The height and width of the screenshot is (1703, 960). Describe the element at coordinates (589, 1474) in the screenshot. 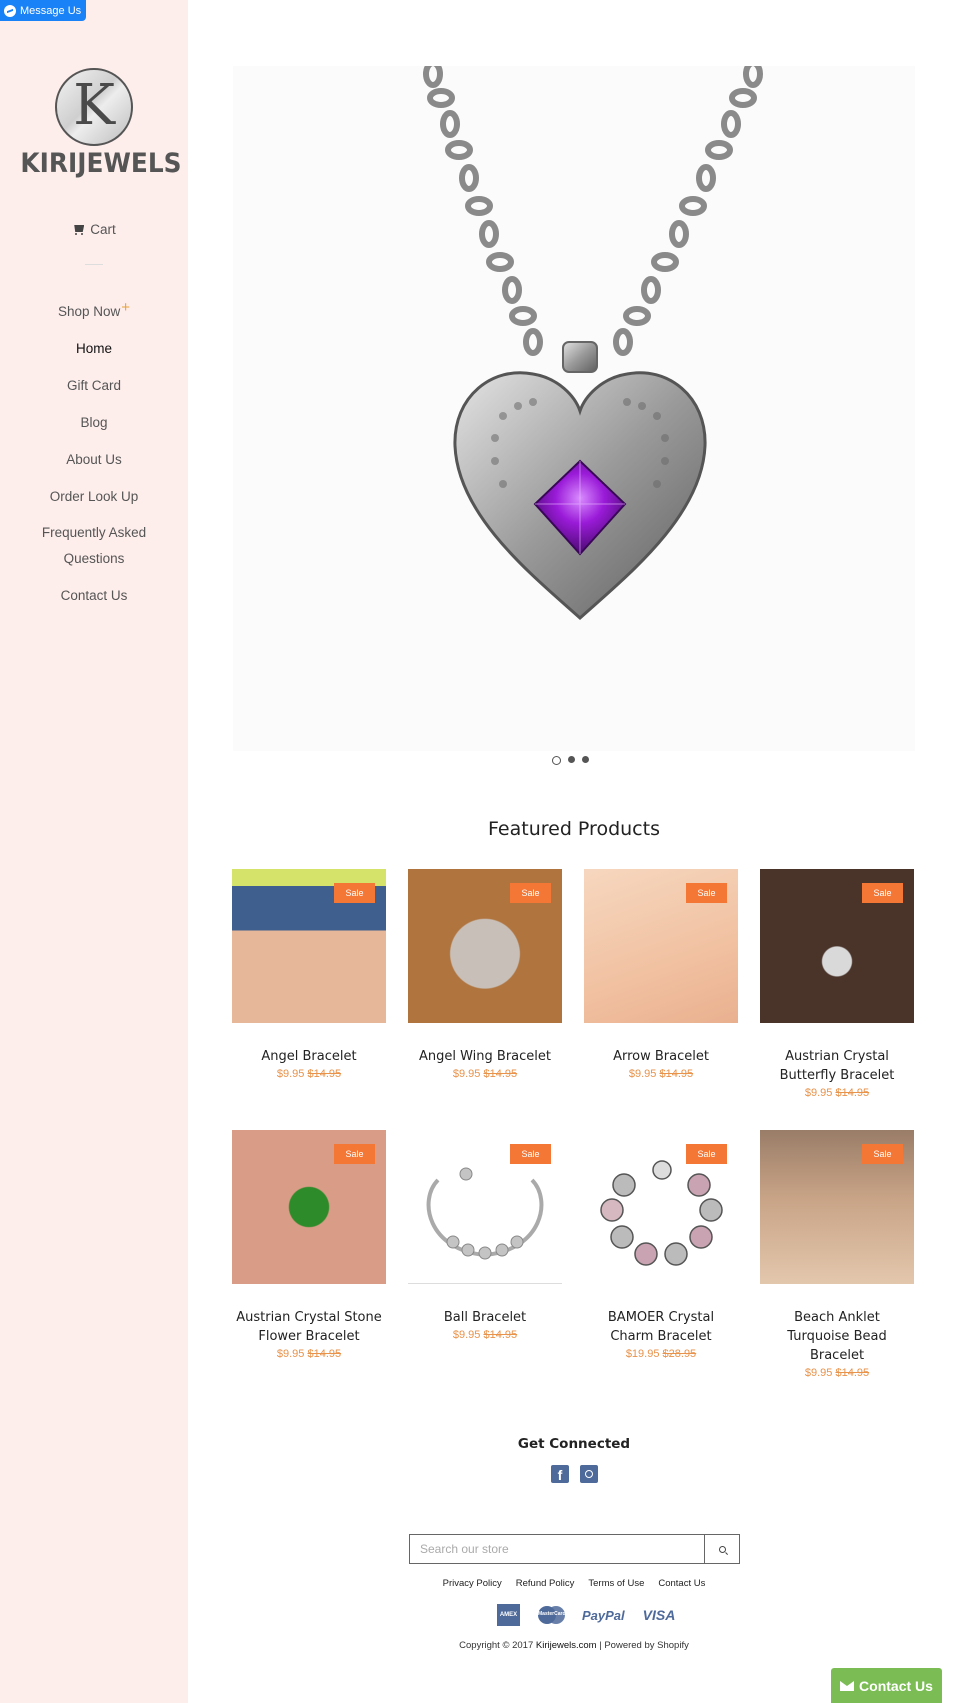

I see `instagram-icon` at that location.